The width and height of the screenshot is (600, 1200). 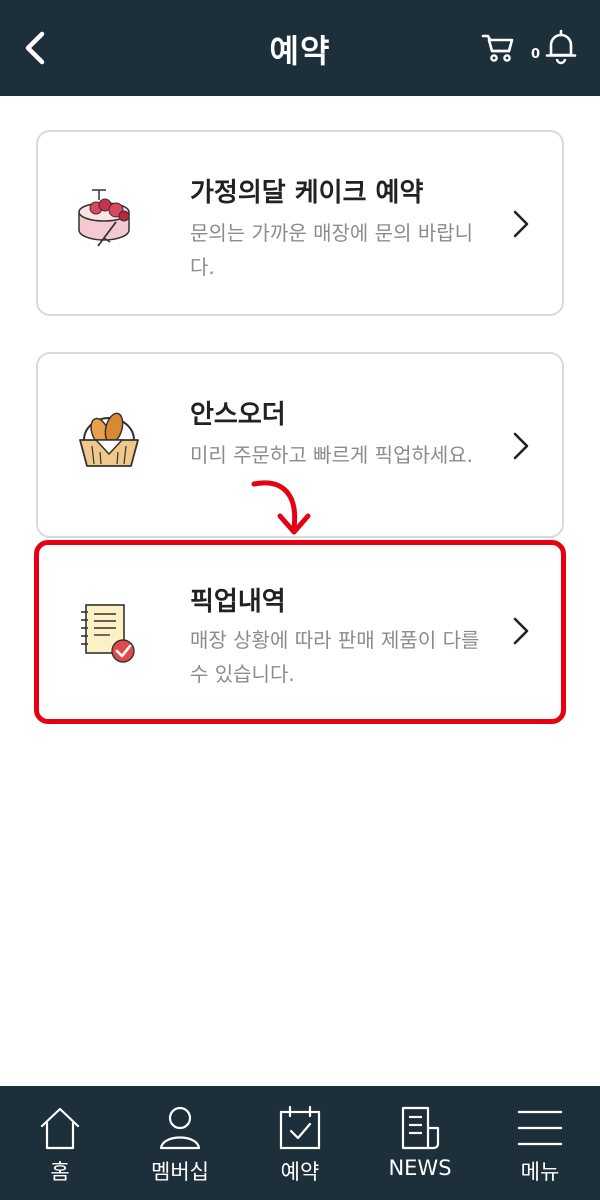 What do you see at coordinates (300, 48) in the screenshot?
I see `top-bar: 예약 0` at bounding box center [300, 48].